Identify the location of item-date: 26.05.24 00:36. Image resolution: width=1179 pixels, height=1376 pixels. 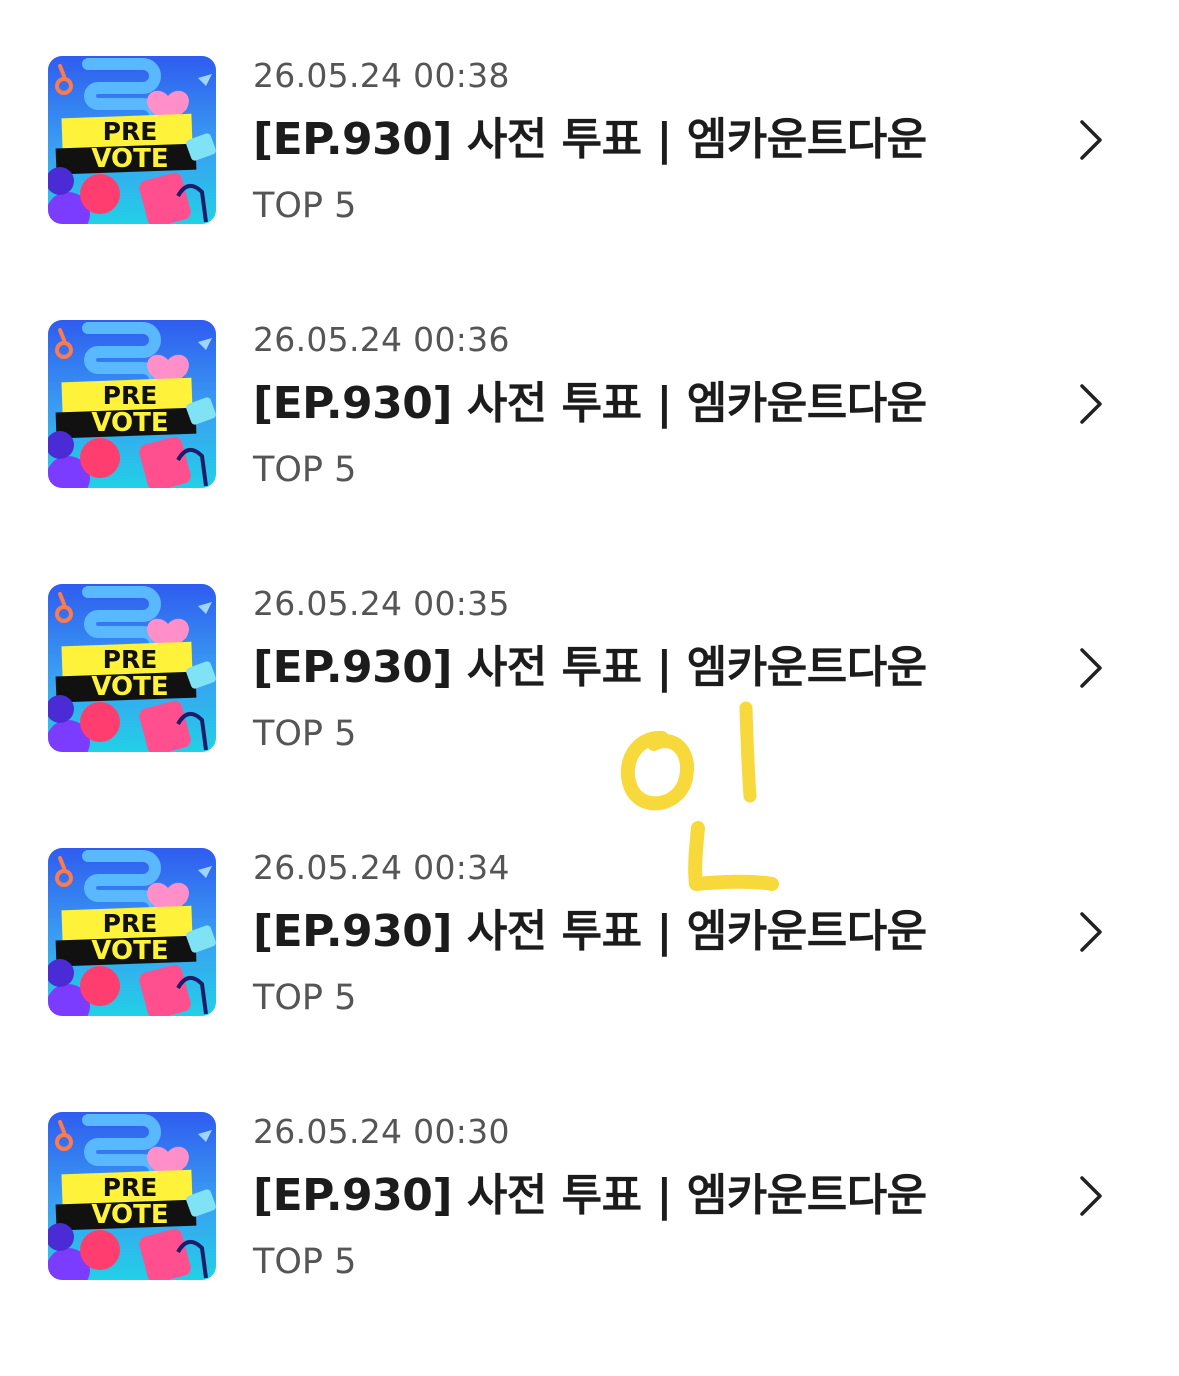
(381, 339).